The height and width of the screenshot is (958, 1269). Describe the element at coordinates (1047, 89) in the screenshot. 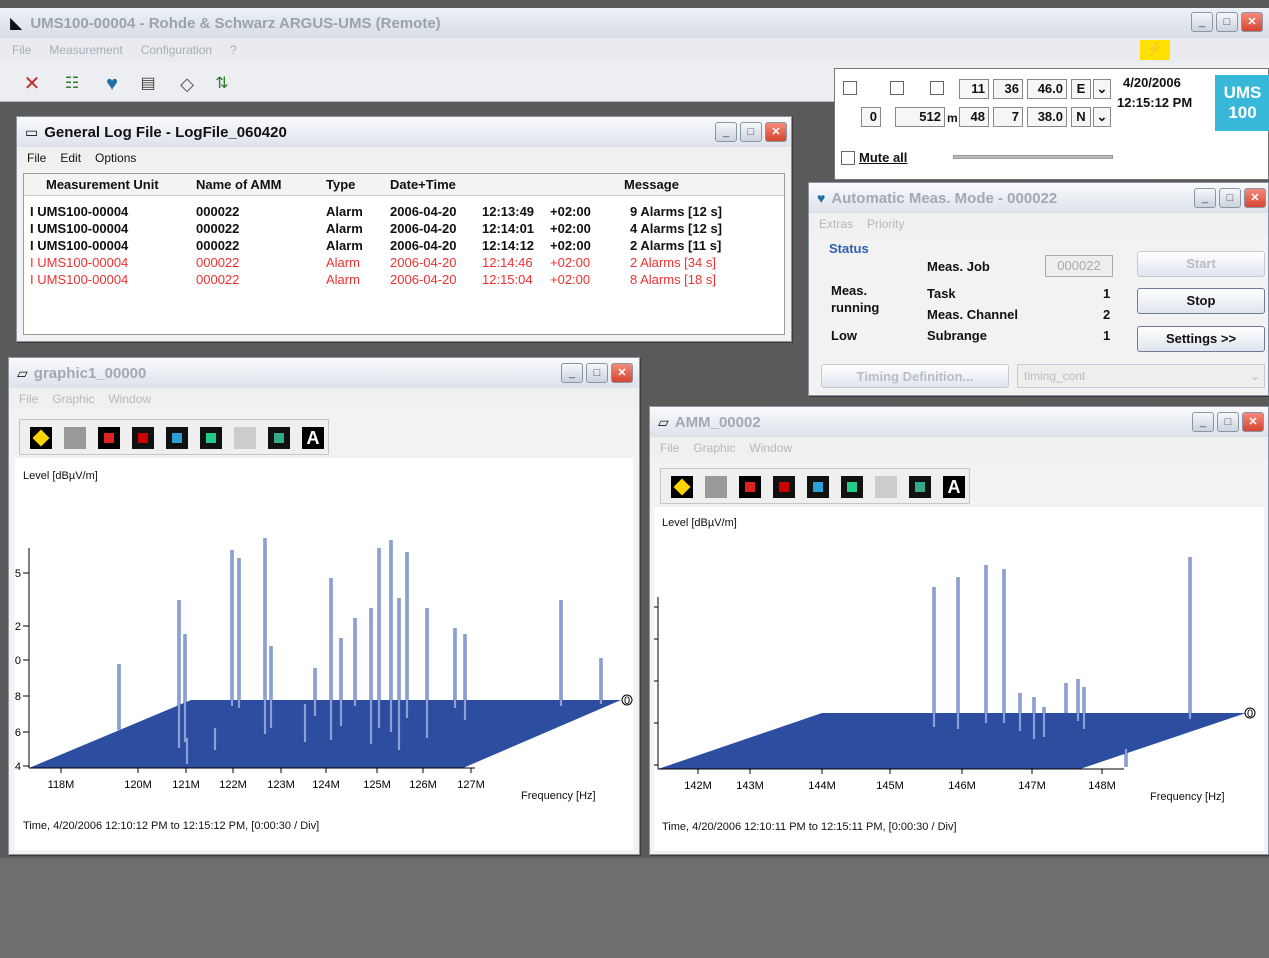

I see `time-seconds-field: 46.0` at that location.